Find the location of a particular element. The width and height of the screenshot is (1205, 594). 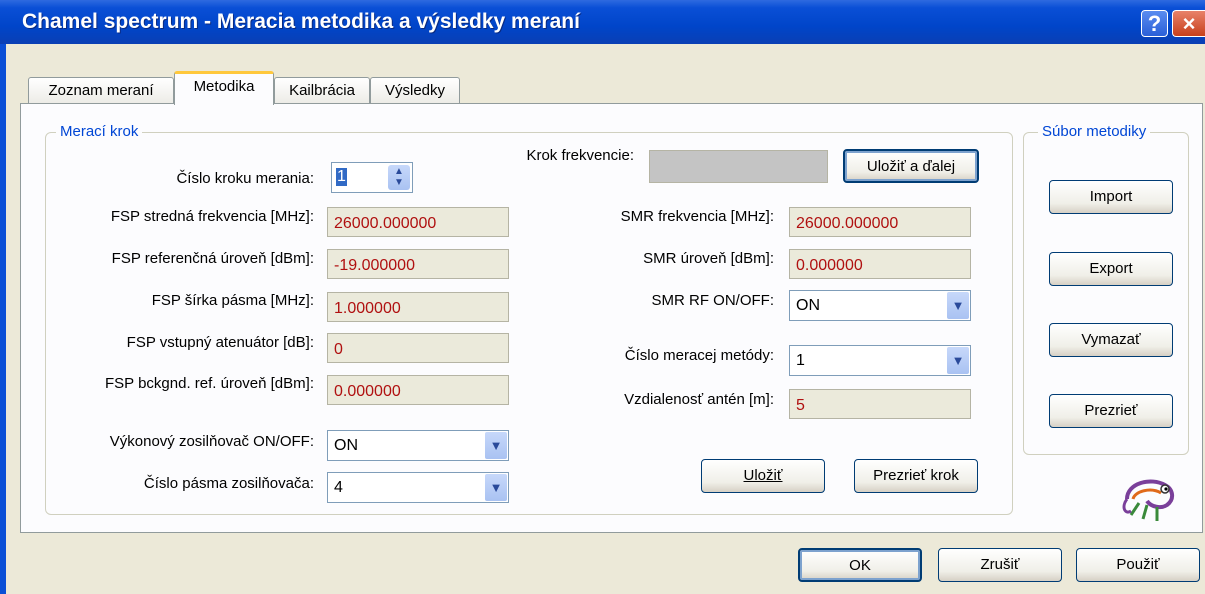

fsp-center-field: 26000.000000 is located at coordinates (418, 222).